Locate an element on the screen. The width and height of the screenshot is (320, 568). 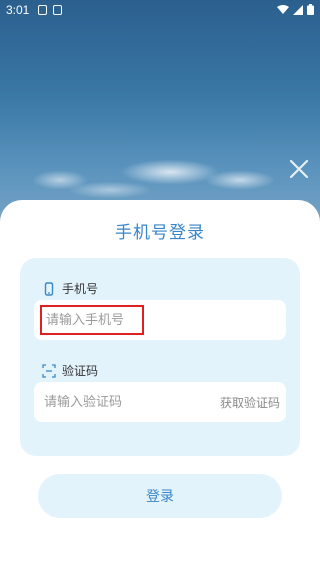
phone-label-text: 手机号 is located at coordinates (80, 289).